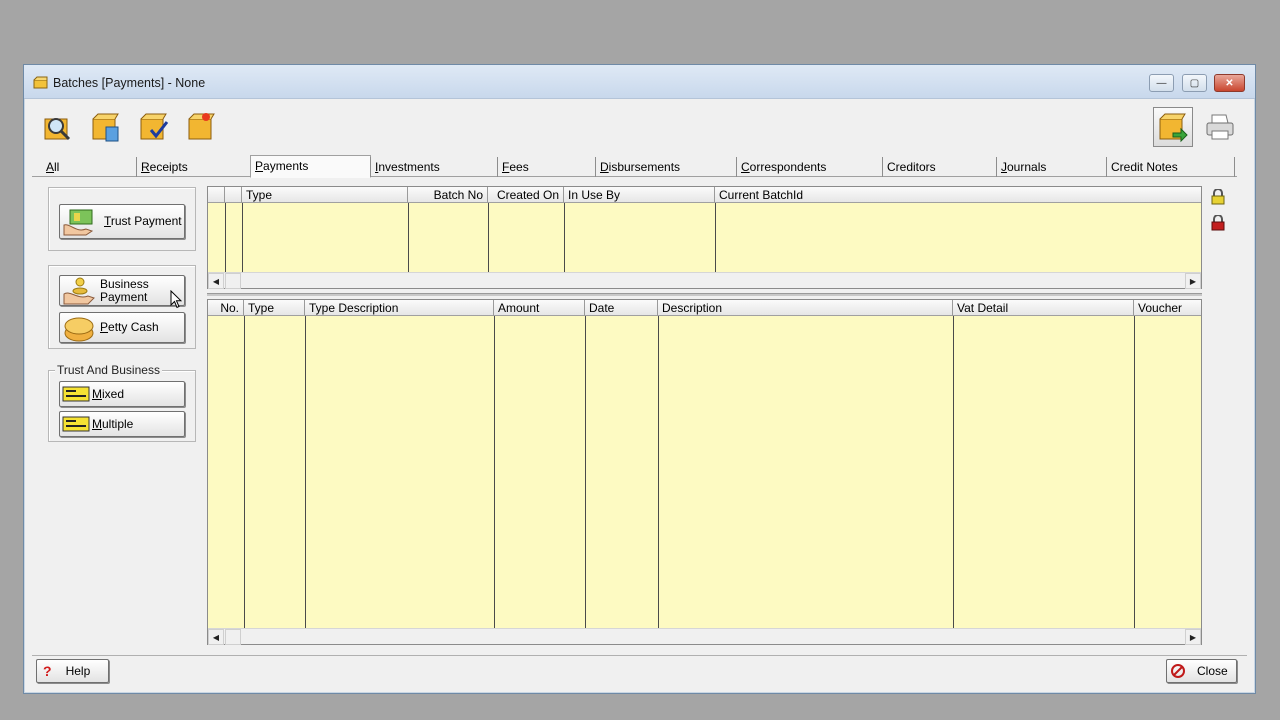 Image resolution: width=1280 pixels, height=720 pixels. I want to click on search-icon, so click(57, 129).